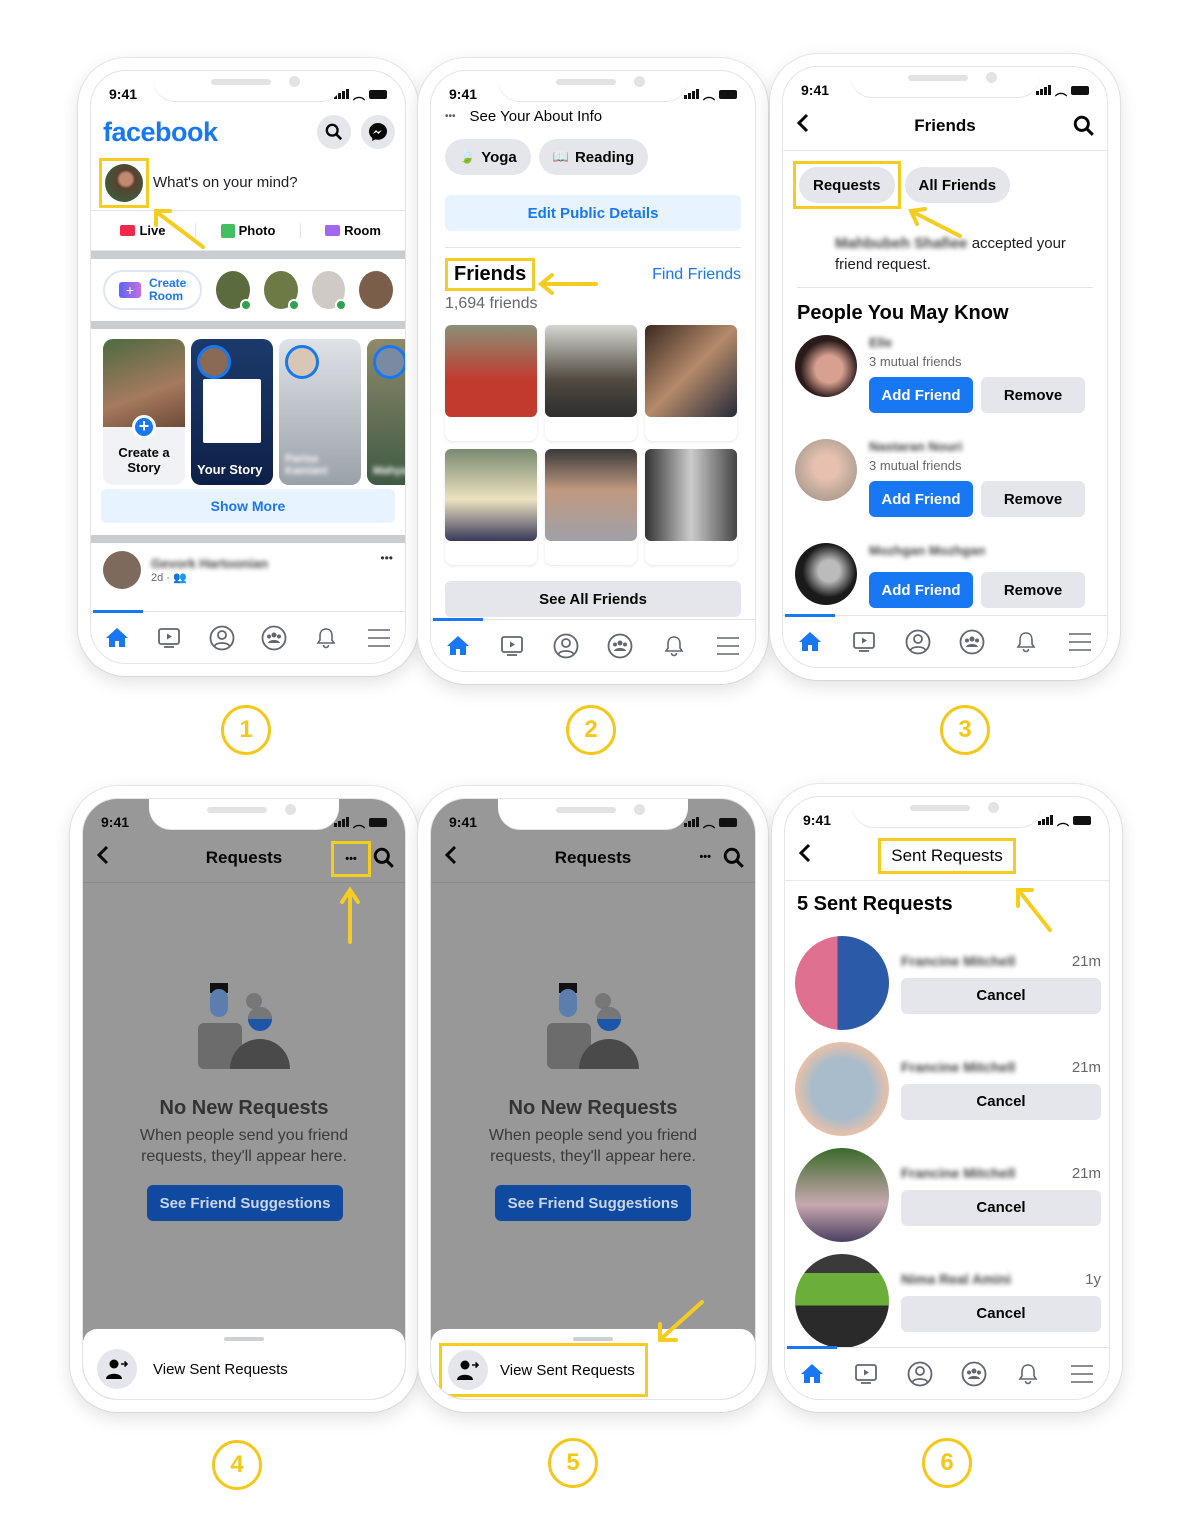 This screenshot has height=1526, width=1200. I want to click on all-friends-chip: All Friends, so click(957, 185).